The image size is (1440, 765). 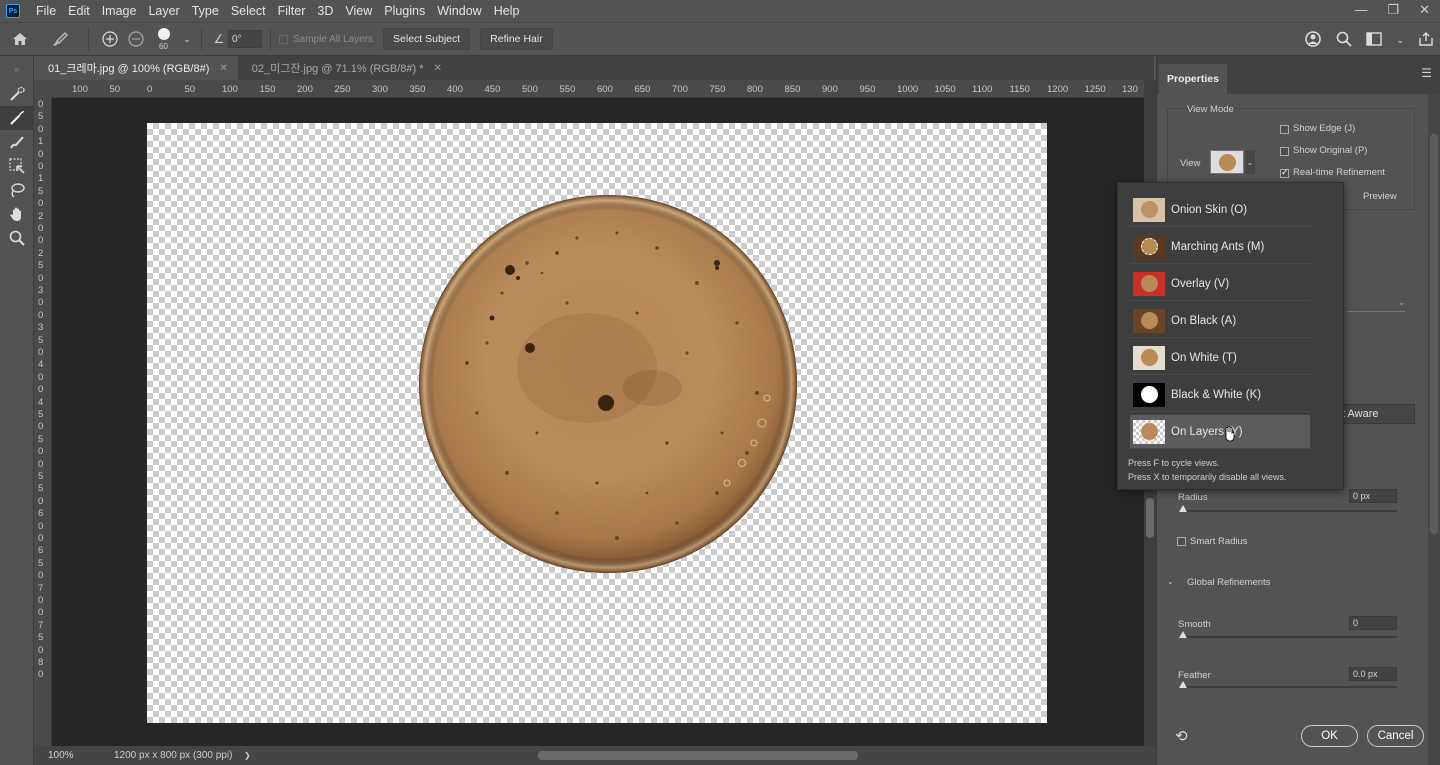 What do you see at coordinates (17, 190) in the screenshot?
I see `lasso-tool-icon` at bounding box center [17, 190].